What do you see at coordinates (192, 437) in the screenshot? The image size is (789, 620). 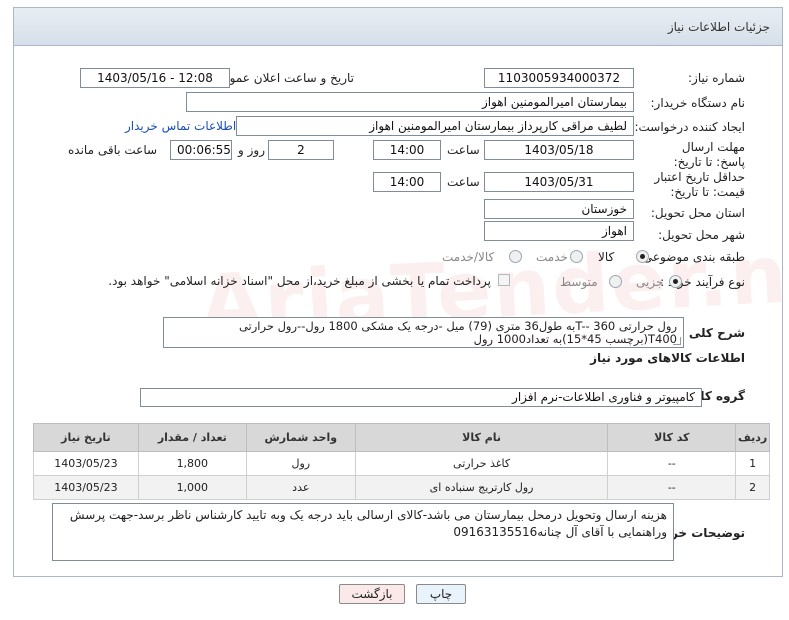 I see `col-qty: تعداد / مقدار` at bounding box center [192, 437].